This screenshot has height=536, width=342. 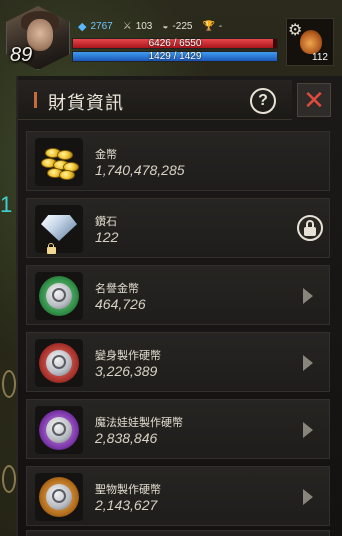 What do you see at coordinates (178, 362) in the screenshot?
I see `currency-row-polymorph-coin: 變身製作硬幣 3,226,389` at bounding box center [178, 362].